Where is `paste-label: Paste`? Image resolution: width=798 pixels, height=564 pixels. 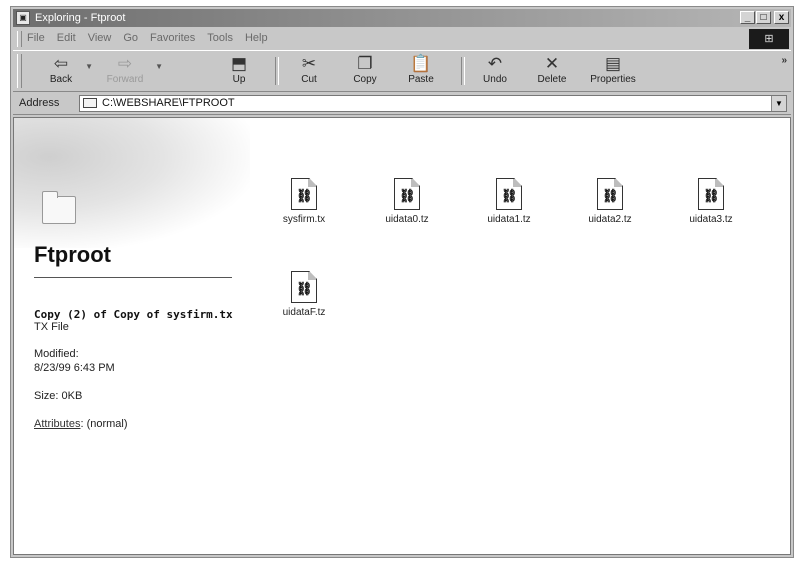
paste-label: Paste is located at coordinates (421, 79).